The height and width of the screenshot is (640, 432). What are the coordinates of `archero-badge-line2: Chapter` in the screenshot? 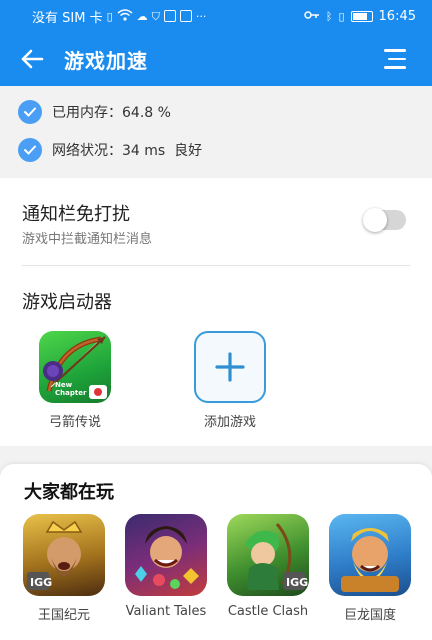 It's located at (71, 393).